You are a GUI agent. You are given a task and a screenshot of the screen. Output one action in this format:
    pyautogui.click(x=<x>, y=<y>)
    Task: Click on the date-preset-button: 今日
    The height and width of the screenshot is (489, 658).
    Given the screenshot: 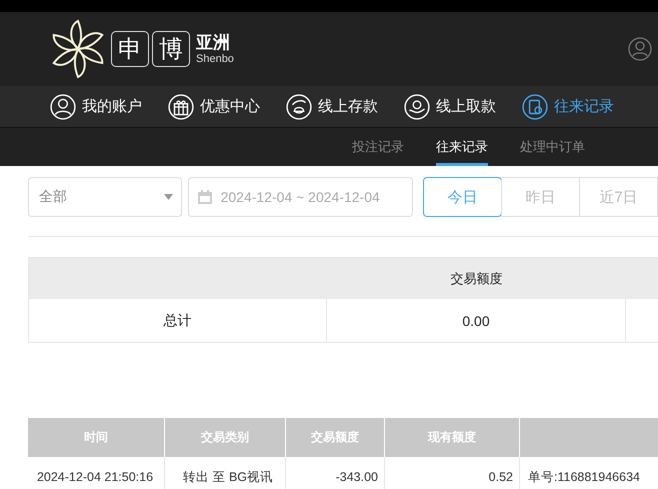 What is the action you would take?
    pyautogui.click(x=462, y=197)
    